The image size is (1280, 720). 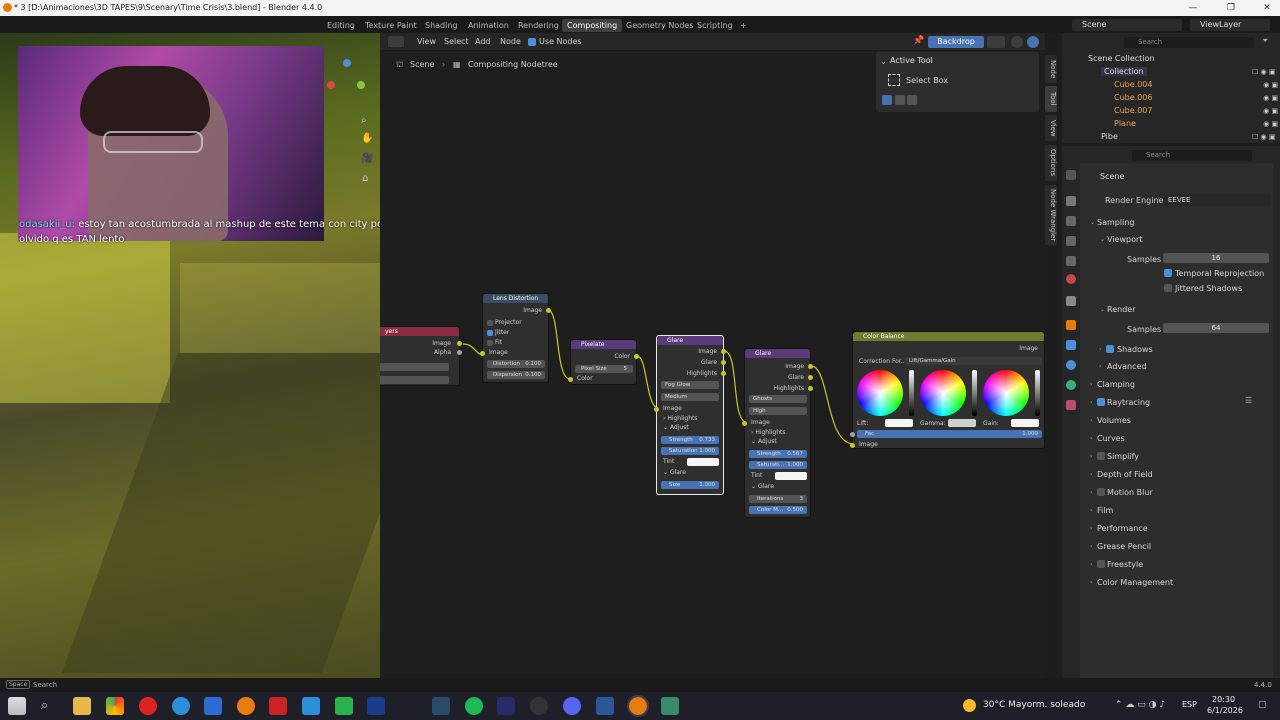 What do you see at coordinates (516, 364) in the screenshot?
I see `distortion-field: Distortion 0.100` at bounding box center [516, 364].